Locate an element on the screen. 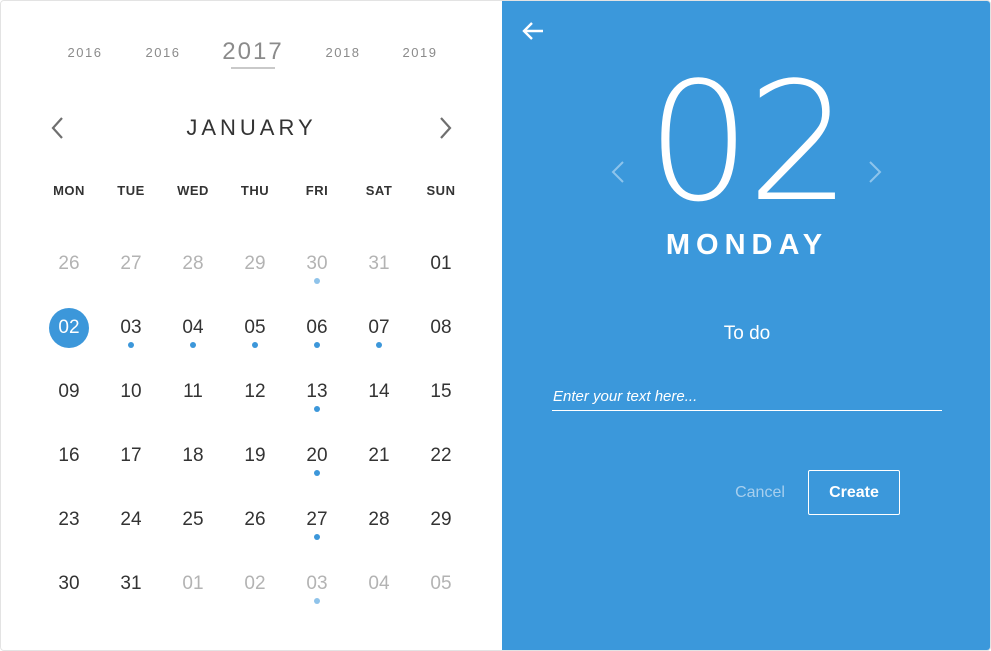  calendar-day: 14 is located at coordinates (379, 392).